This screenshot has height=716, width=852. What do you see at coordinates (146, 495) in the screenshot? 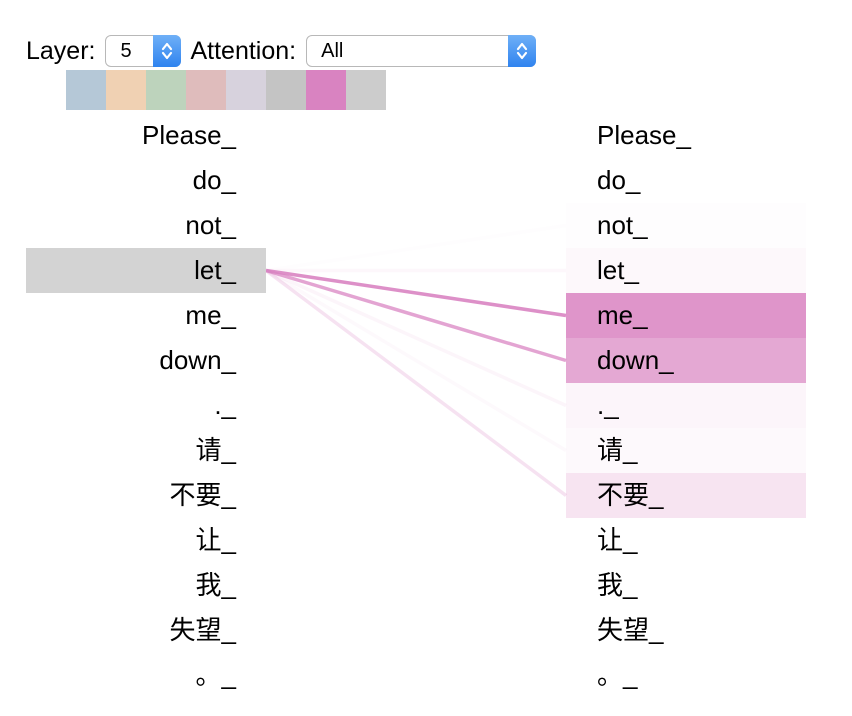
I see `source-token: 不要_` at bounding box center [146, 495].